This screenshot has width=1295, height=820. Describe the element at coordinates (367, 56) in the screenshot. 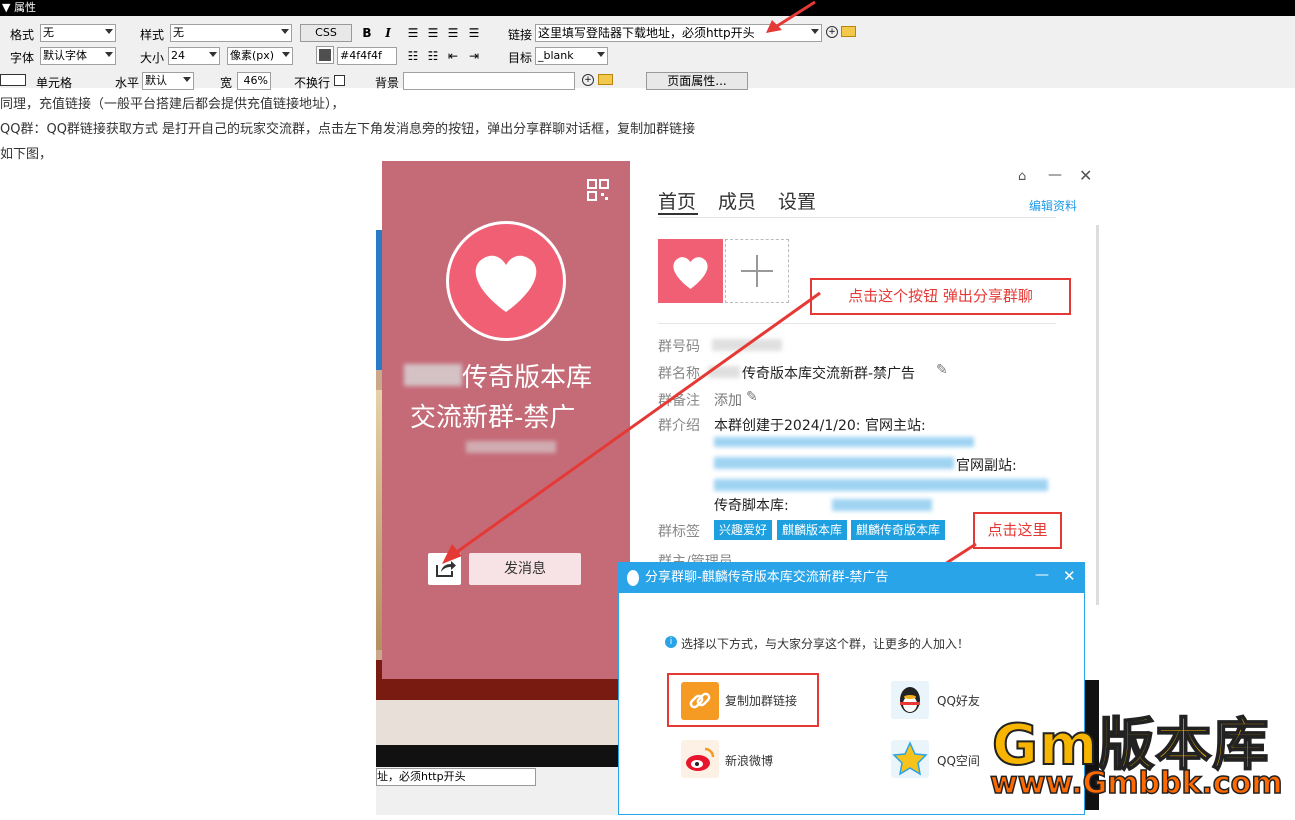

I see `color-input: #4f4f4f` at that location.